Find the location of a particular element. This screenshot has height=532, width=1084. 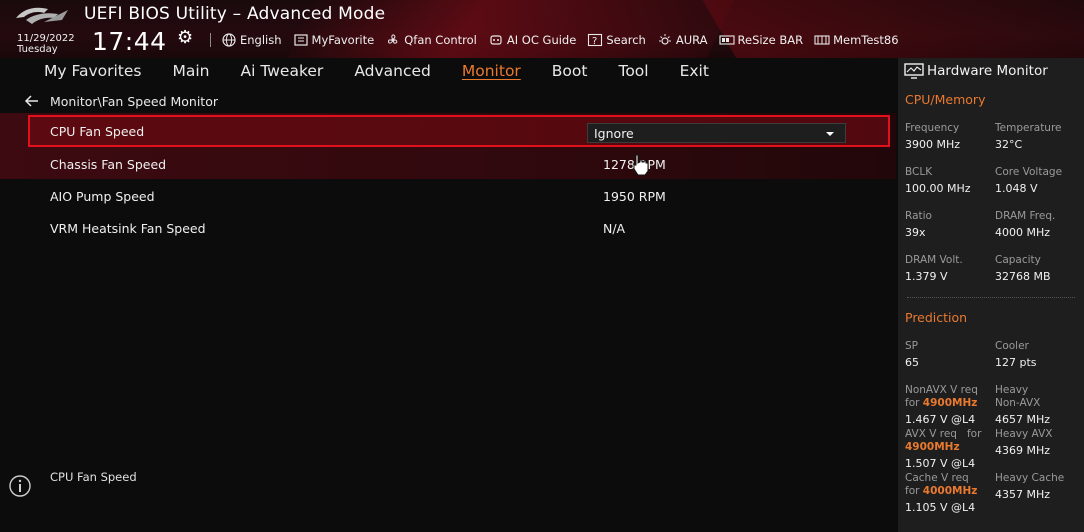

hand-cursor-icon is located at coordinates (641, 165).